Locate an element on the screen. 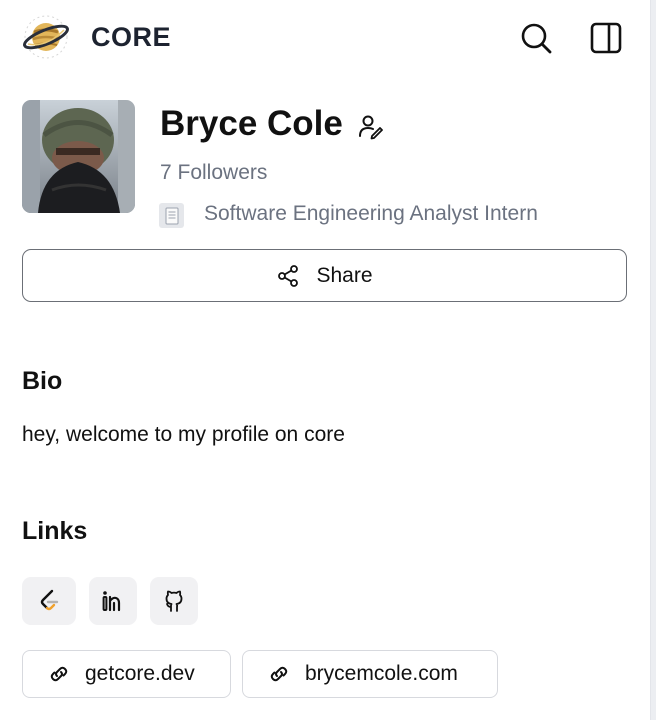  sidebar-toggle-icon is located at coordinates (606, 38).